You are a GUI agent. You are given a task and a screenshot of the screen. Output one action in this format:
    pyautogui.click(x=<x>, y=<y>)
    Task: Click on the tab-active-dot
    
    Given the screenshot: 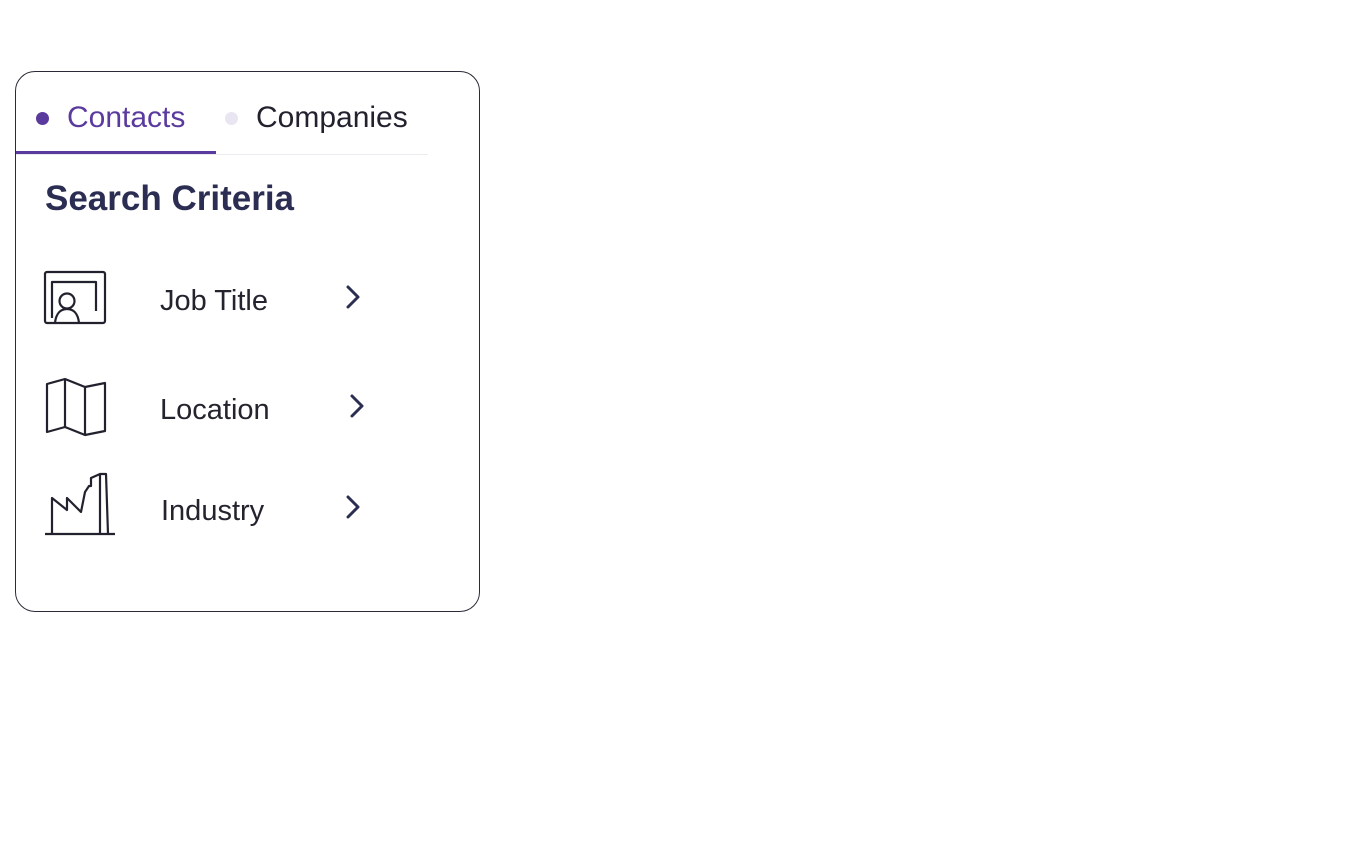 What is the action you would take?
    pyautogui.click(x=42, y=118)
    